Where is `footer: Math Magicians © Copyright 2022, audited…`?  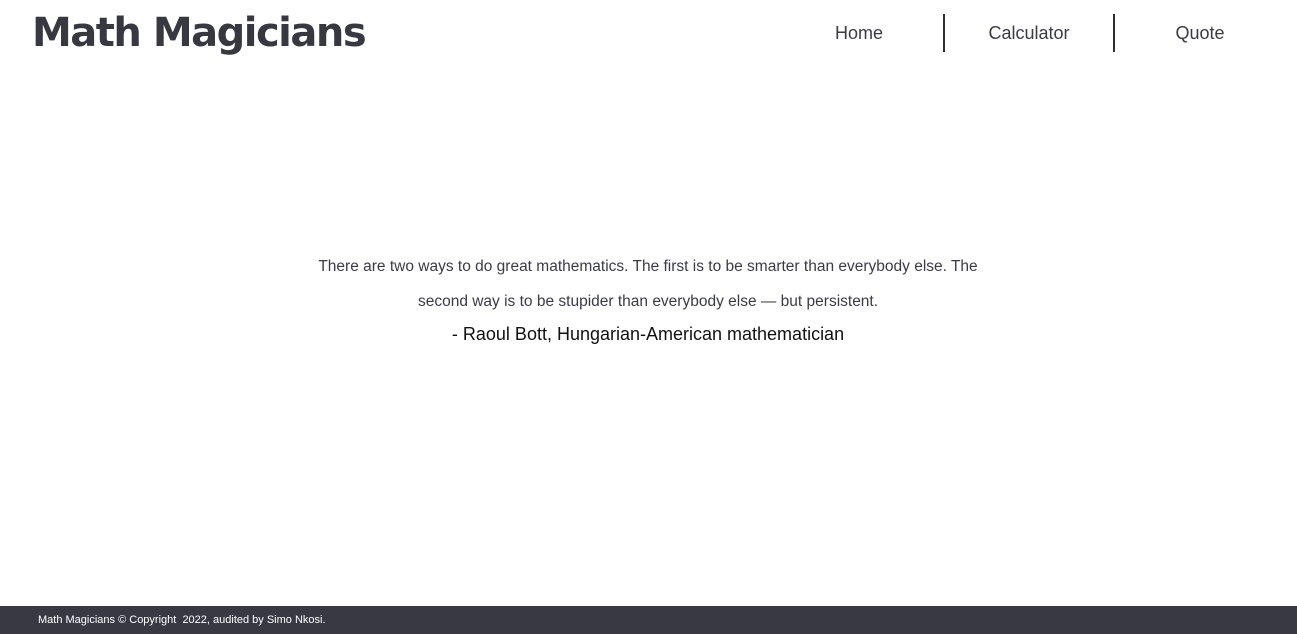 footer: Math Magicians © Copyright 2022, audited… is located at coordinates (648, 620).